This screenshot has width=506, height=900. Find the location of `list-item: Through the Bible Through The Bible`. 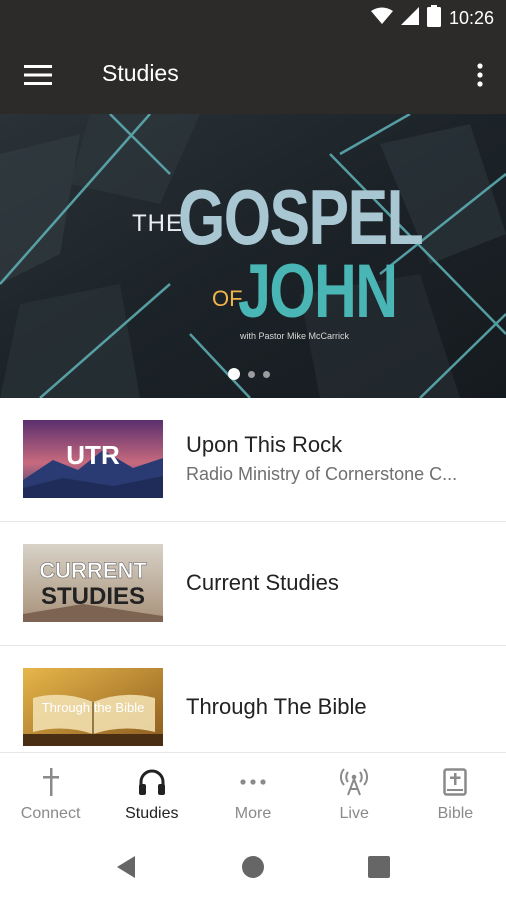

list-item: Through the Bible Through The Bible is located at coordinates (253, 701).